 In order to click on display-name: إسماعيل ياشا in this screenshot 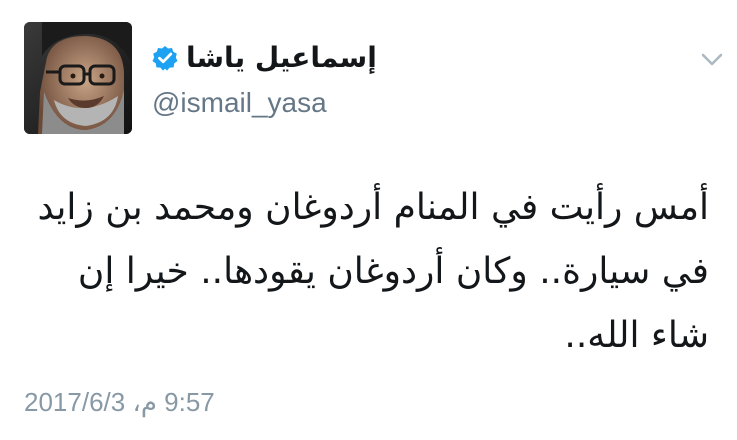, I will do `click(281, 58)`.